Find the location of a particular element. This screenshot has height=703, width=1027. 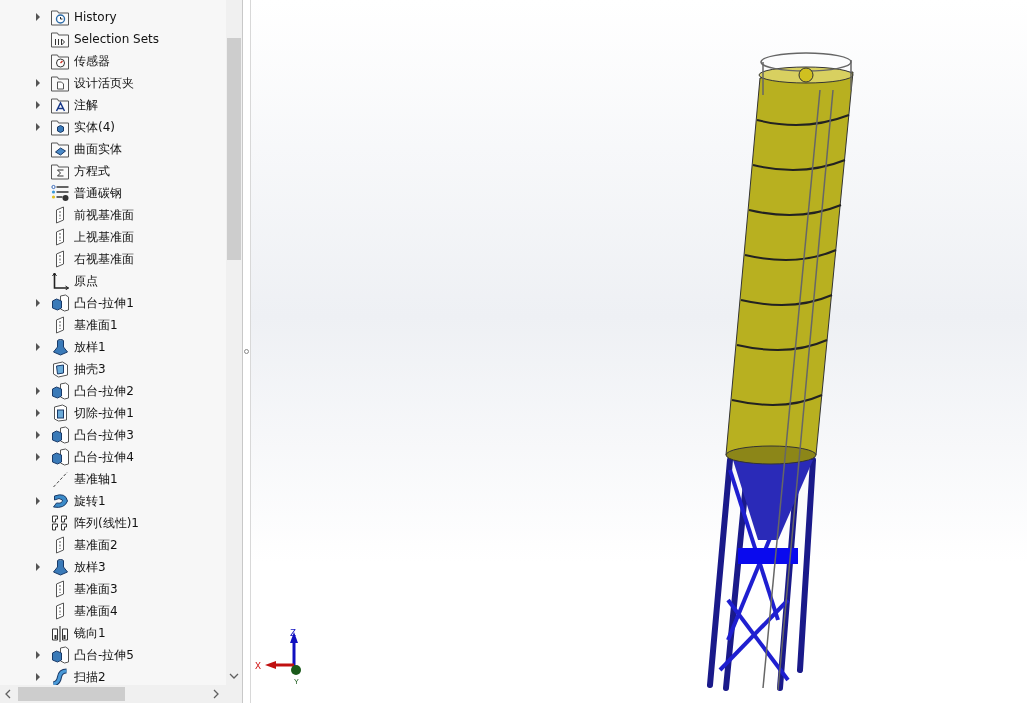

material-list-icon is located at coordinates (60, 193).